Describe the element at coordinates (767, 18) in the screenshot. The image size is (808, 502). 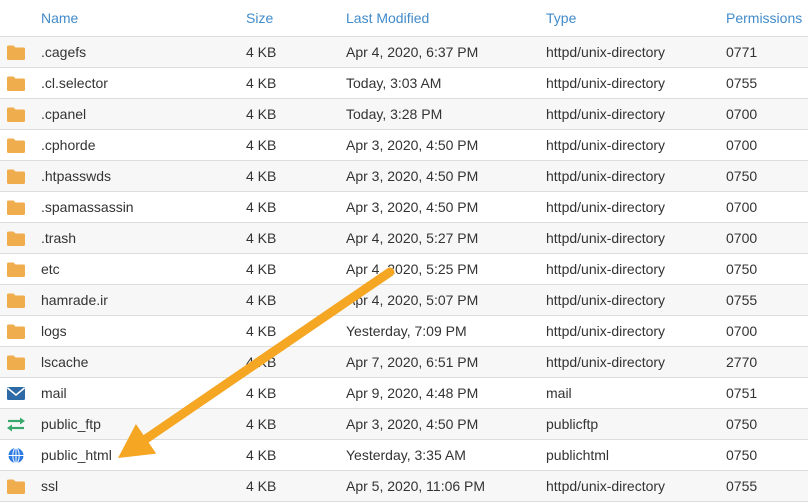
I see `column-header-permissions: Permissions` at that location.